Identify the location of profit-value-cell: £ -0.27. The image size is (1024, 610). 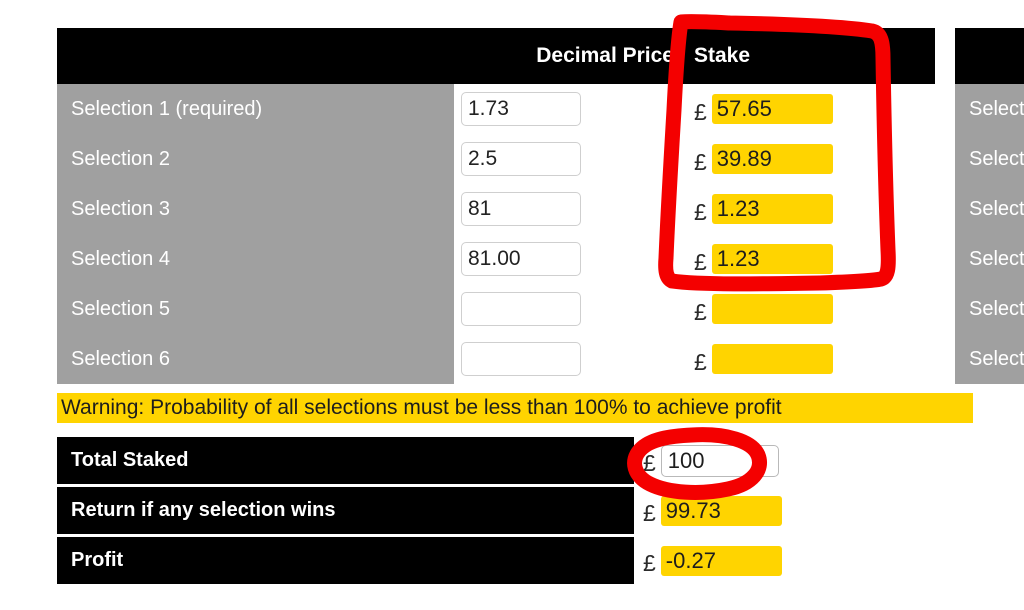
(708, 560).